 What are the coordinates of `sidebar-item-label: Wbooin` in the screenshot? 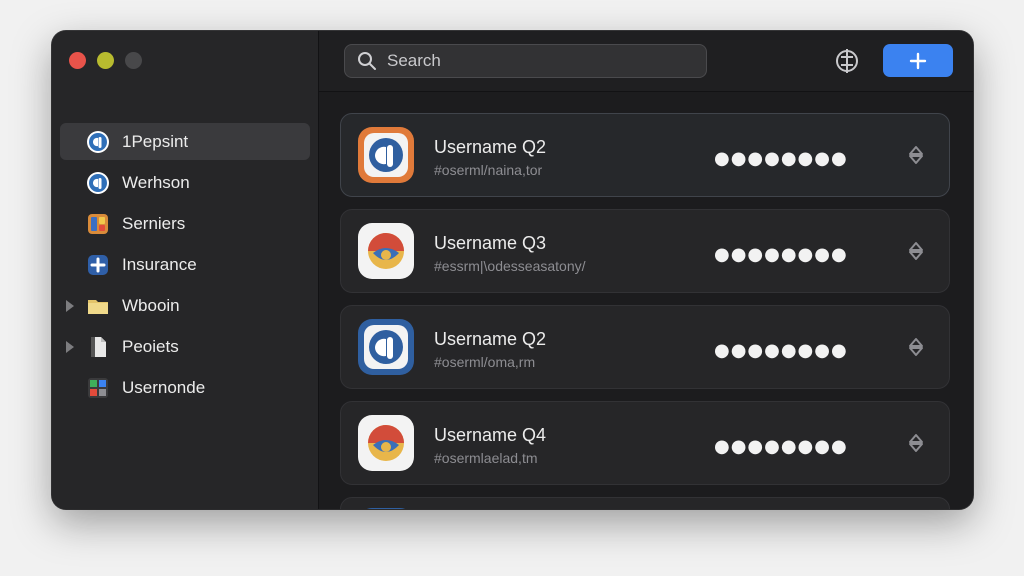 It's located at (151, 305).